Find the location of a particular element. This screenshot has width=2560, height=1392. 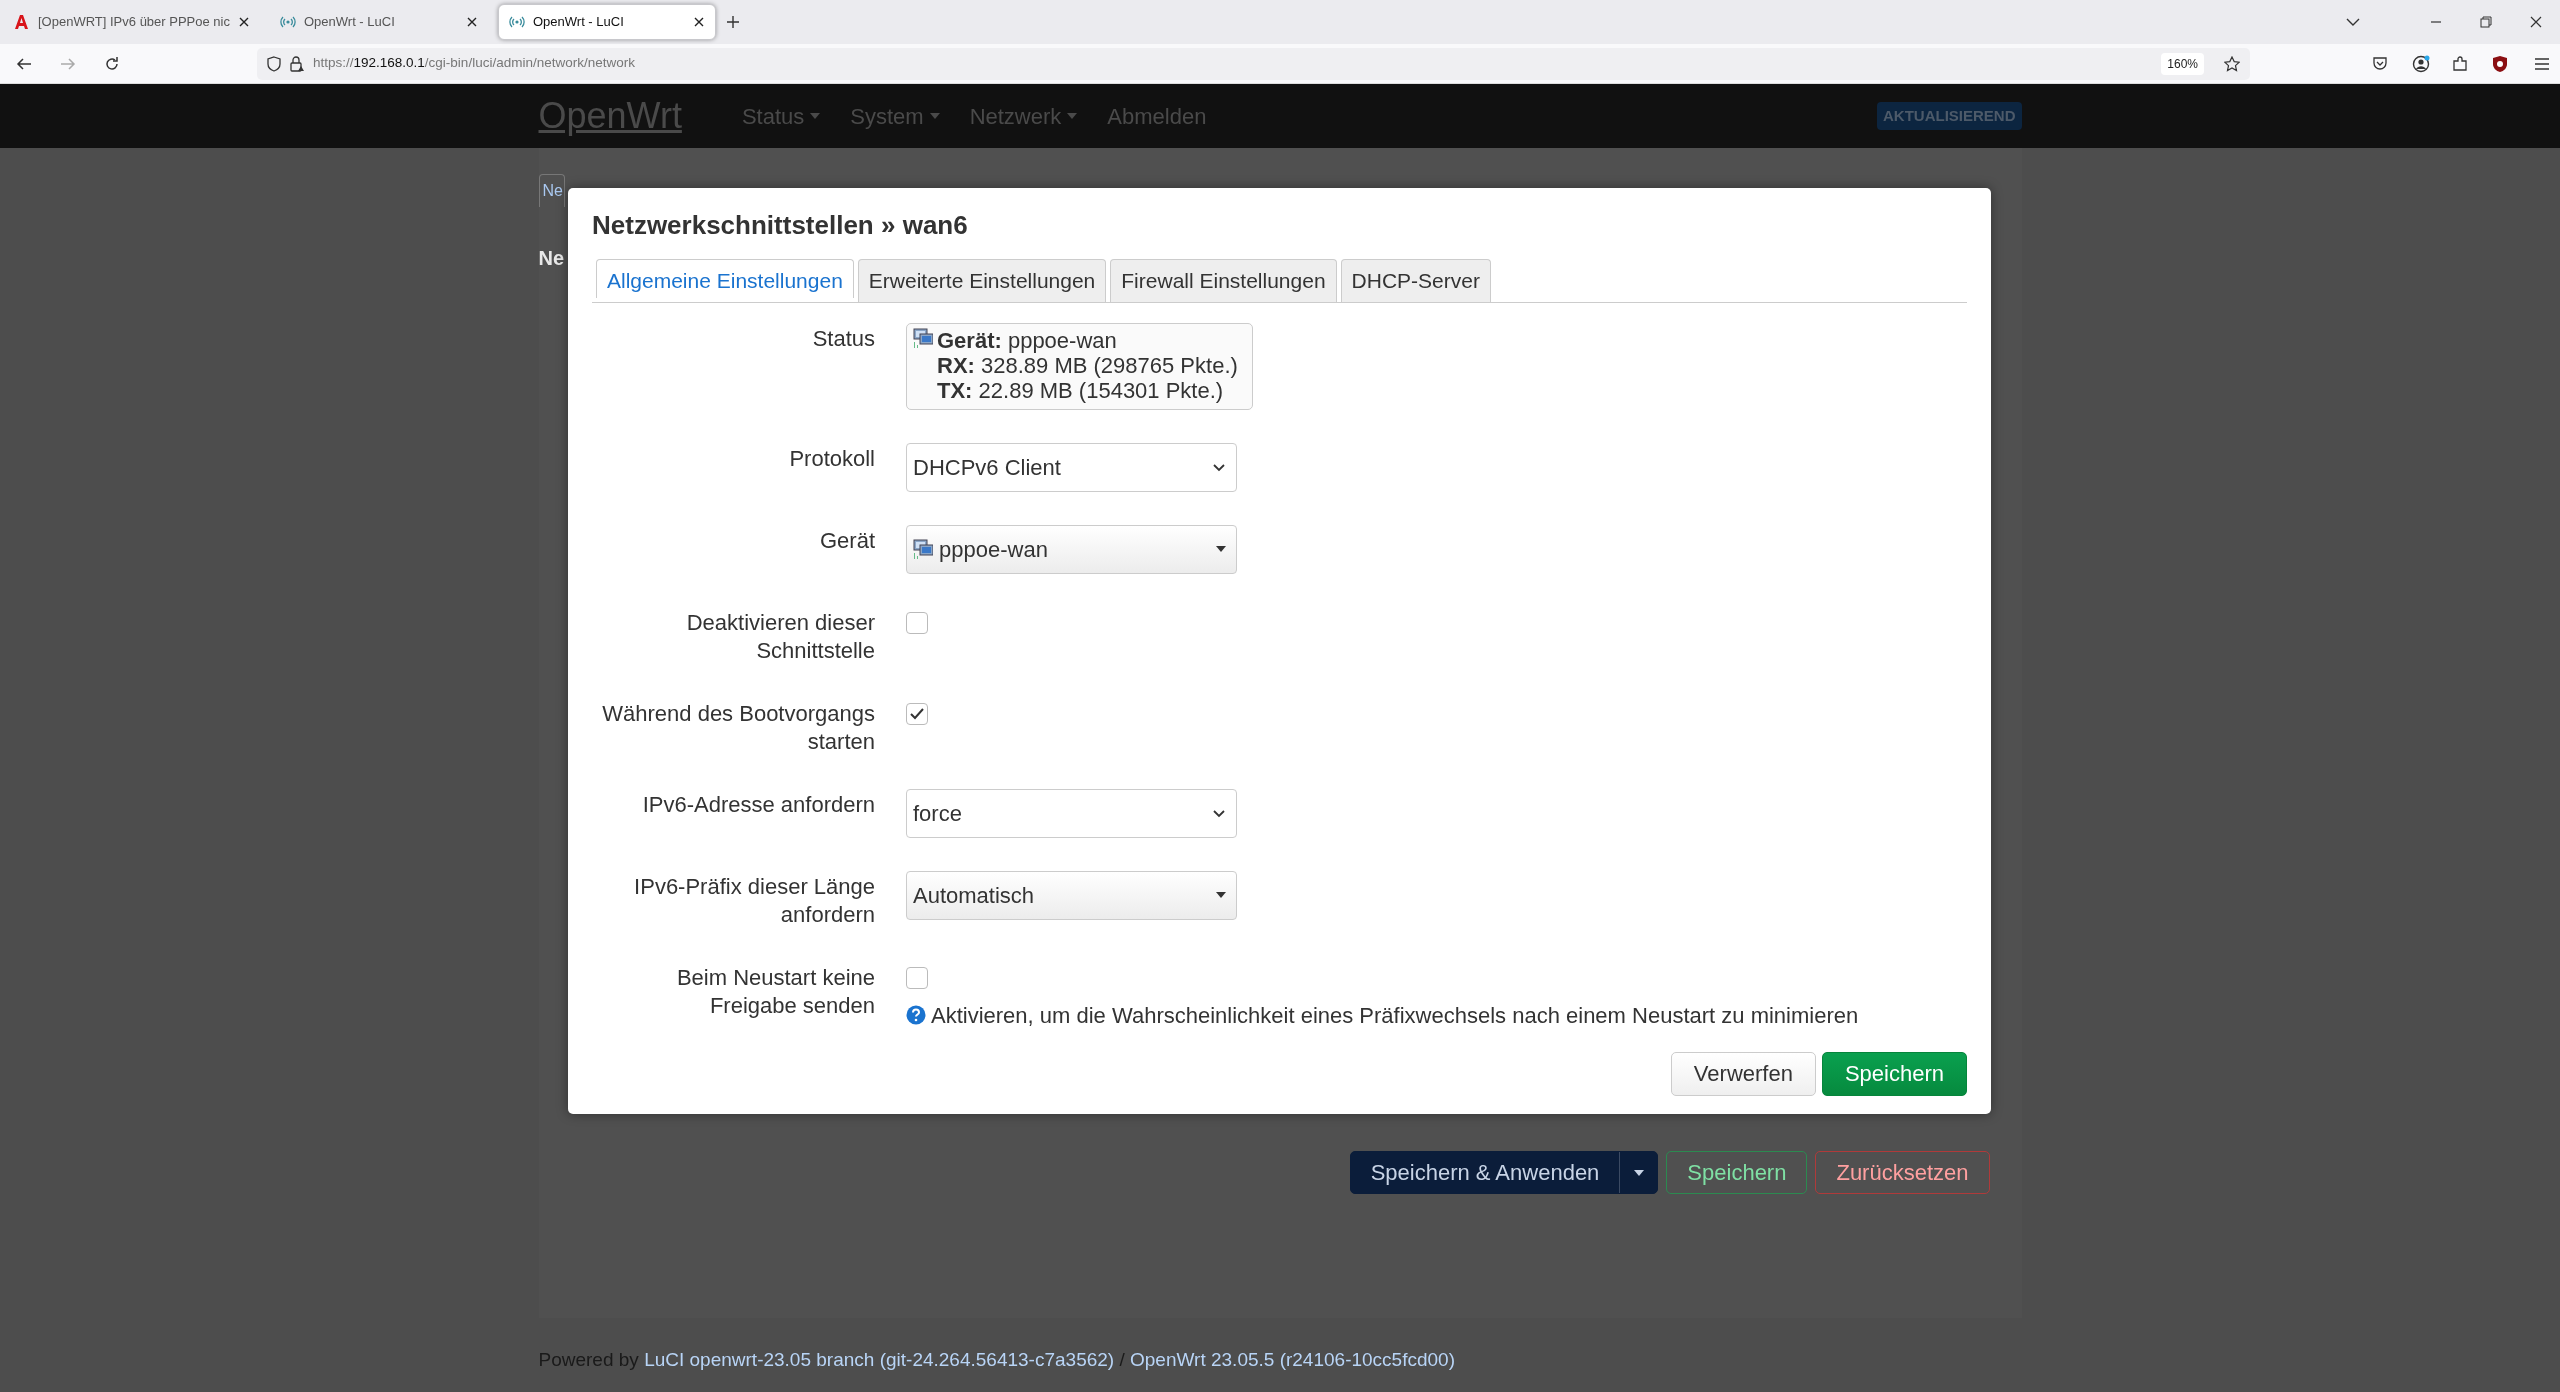

device-select: pppoe-wan is located at coordinates (1071, 549).